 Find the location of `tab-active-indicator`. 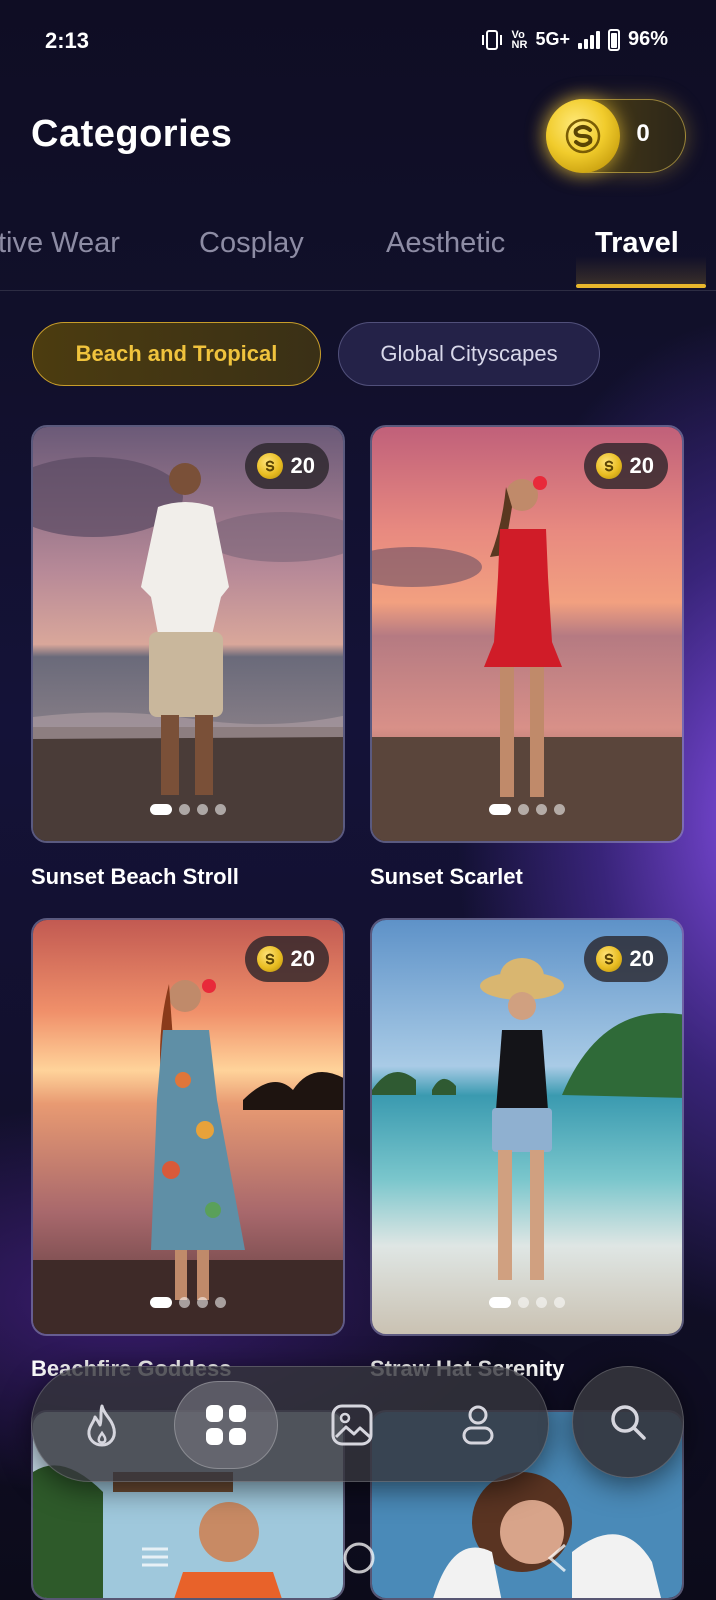

tab-active-indicator is located at coordinates (641, 286).